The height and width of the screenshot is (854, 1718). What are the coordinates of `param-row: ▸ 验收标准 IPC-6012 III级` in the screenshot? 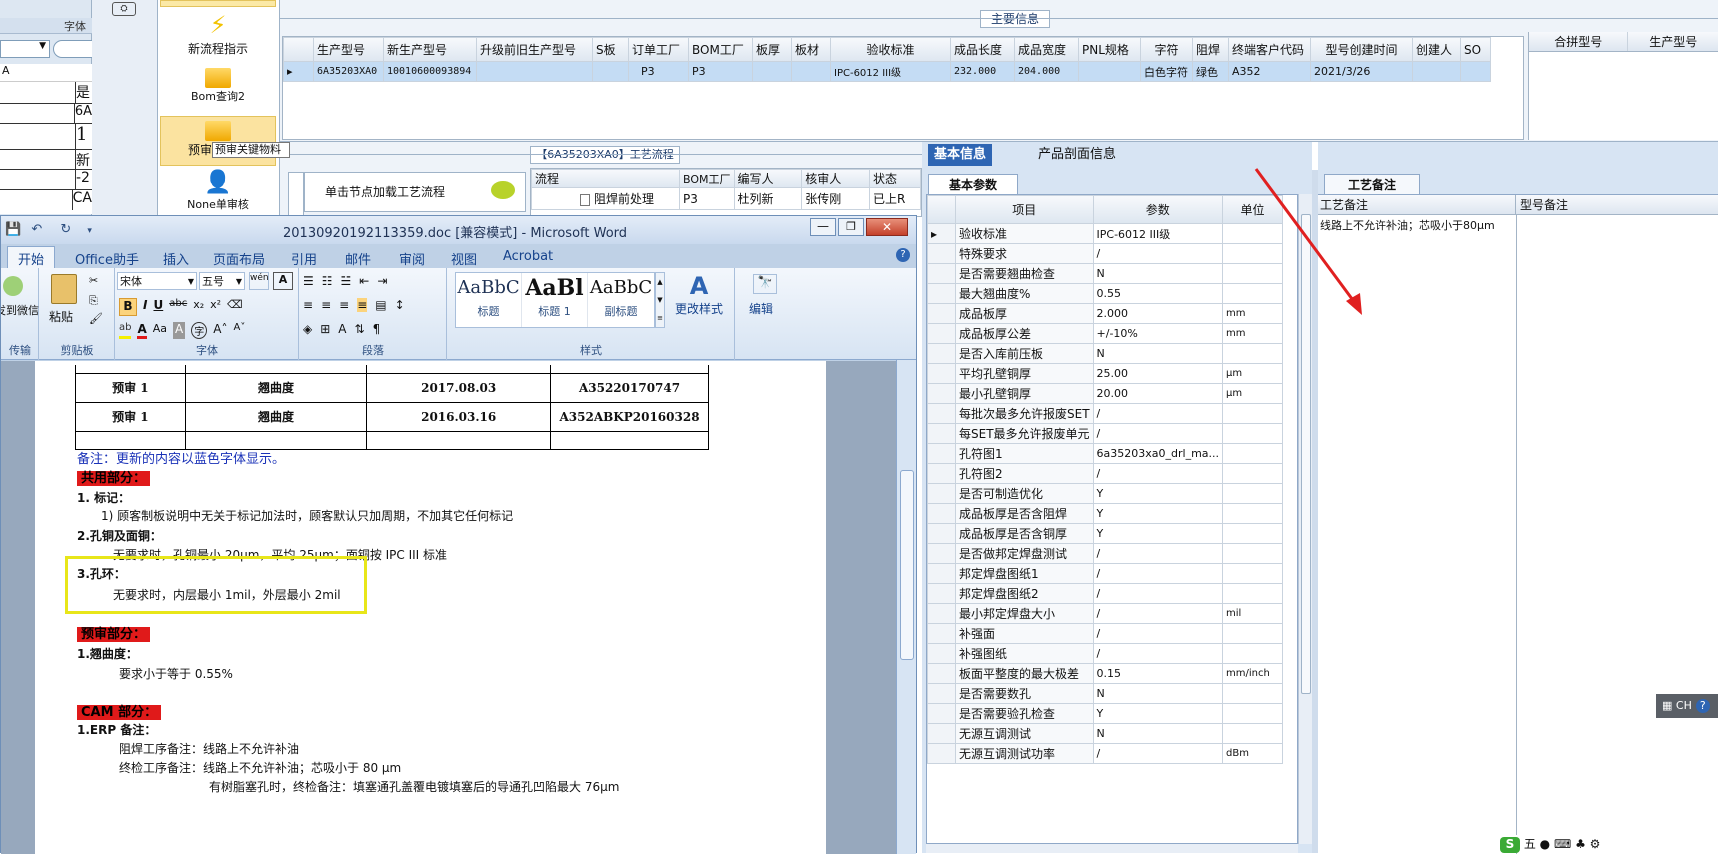 It's located at (1105, 233).